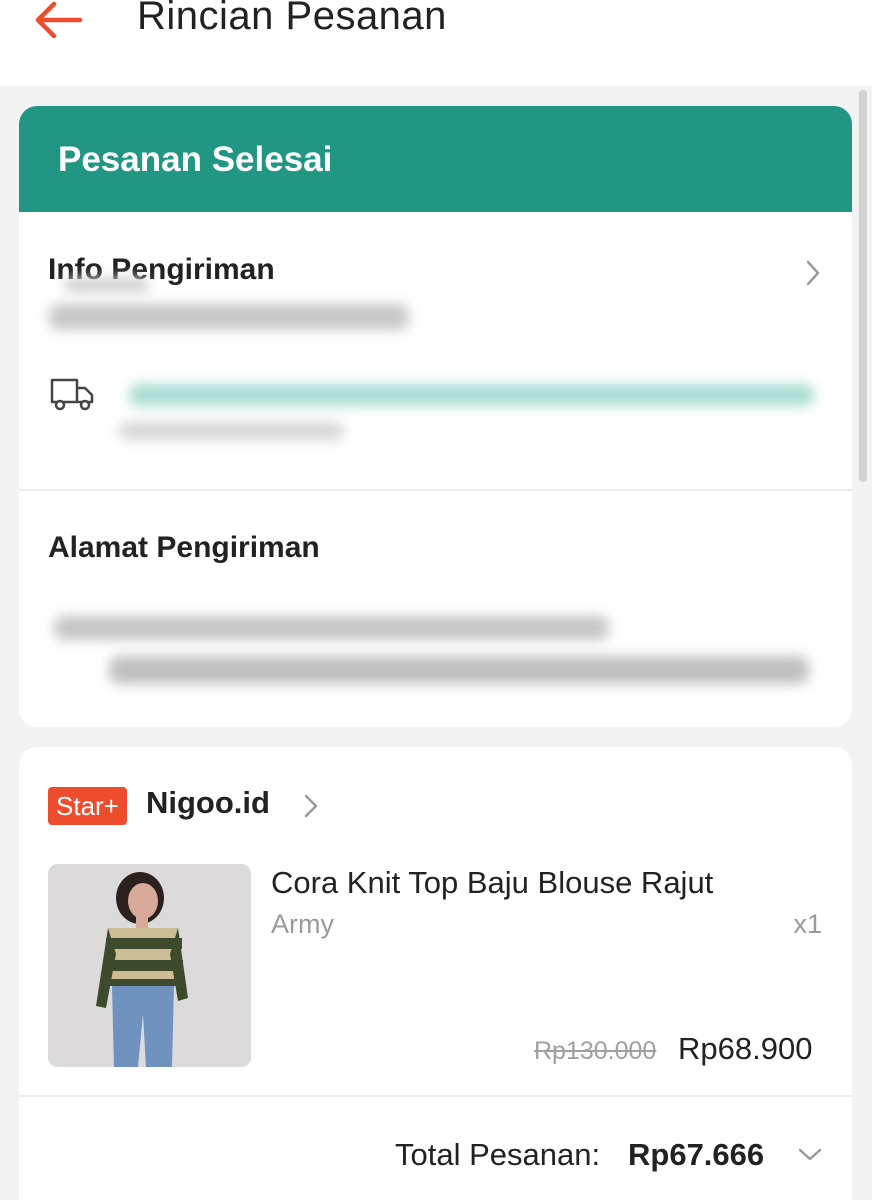 This screenshot has width=872, height=1200. Describe the element at coordinates (87, 806) in the screenshot. I see `star-plus-badge: Star+` at that location.